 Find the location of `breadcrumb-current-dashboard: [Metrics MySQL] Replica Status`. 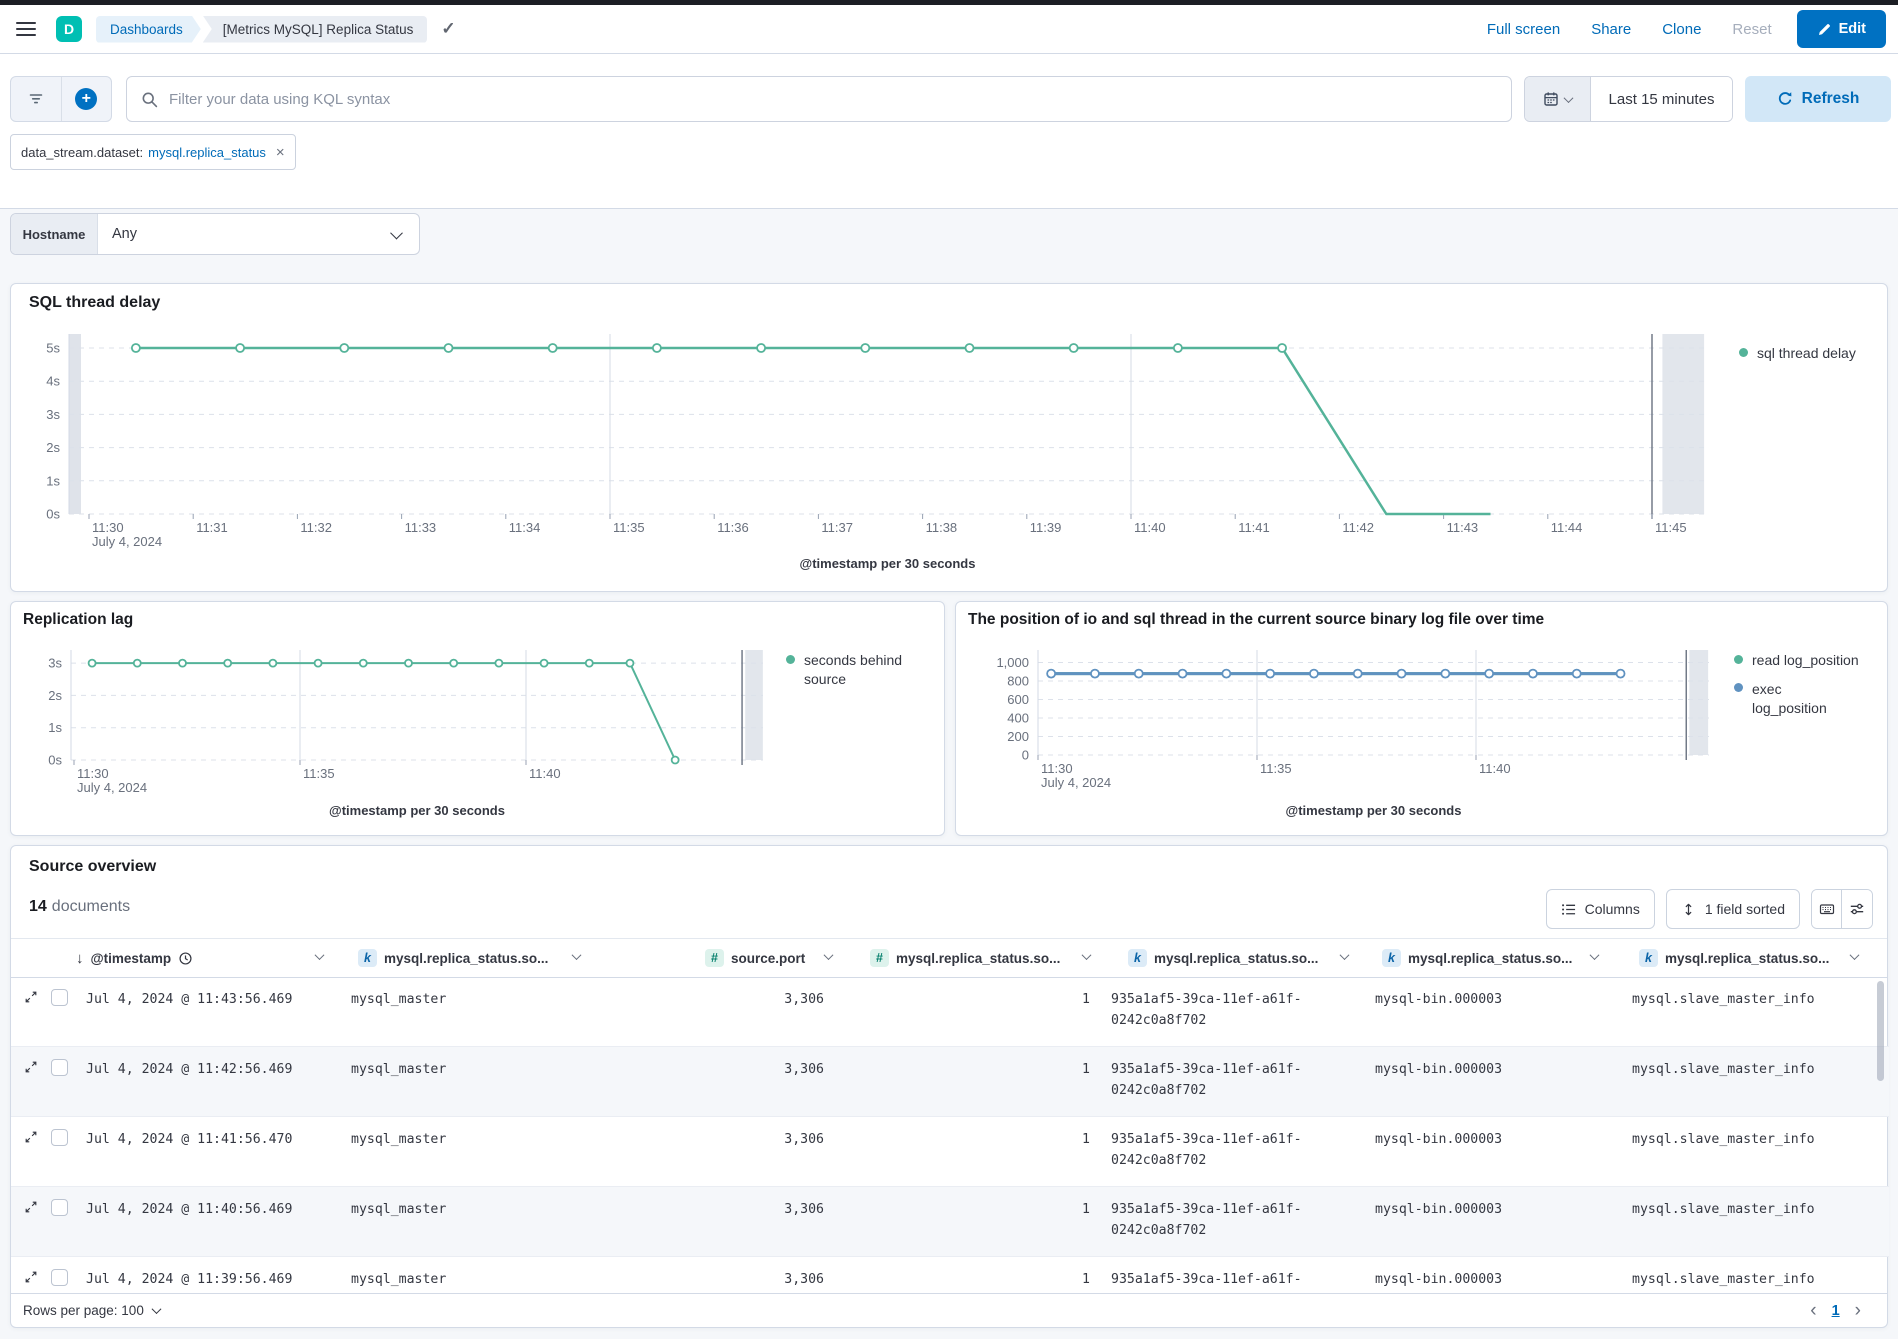

breadcrumb-current-dashboard: [Metrics MySQL] Replica Status is located at coordinates (315, 29).